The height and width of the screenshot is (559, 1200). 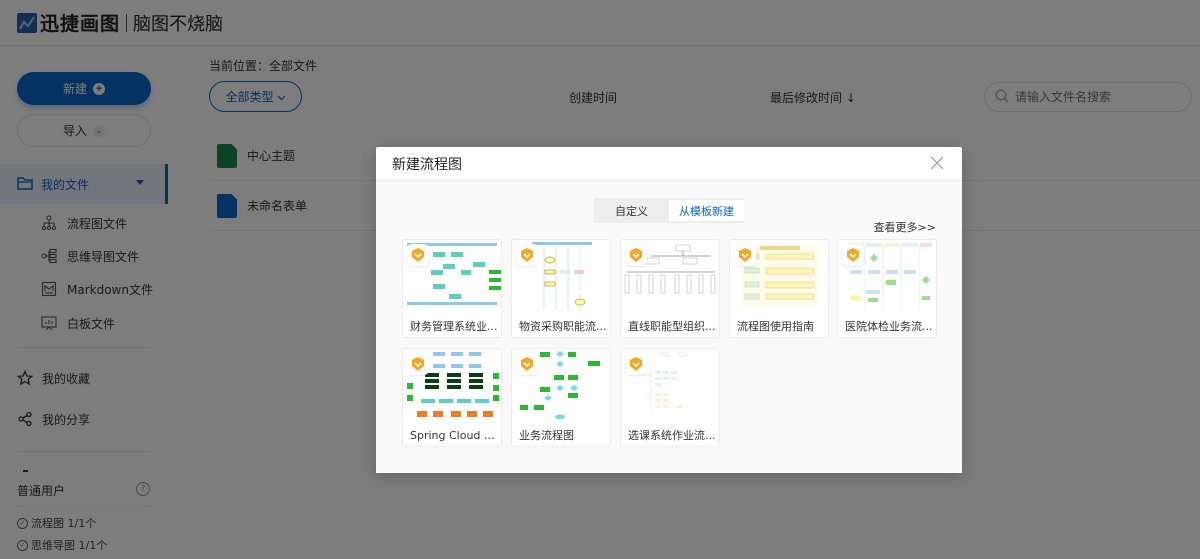 I want to click on tab-custom: 自定义, so click(x=631, y=210).